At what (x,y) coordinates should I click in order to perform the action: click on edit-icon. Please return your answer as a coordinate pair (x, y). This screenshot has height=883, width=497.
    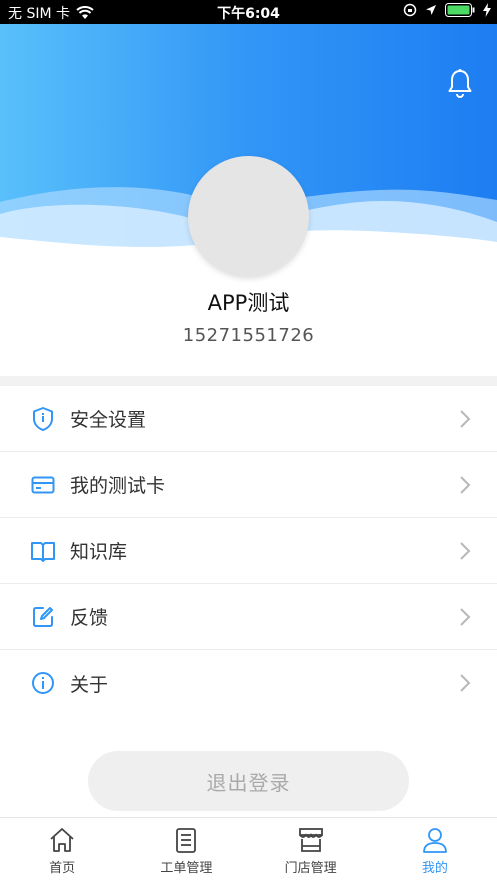
    Looking at the image, I should click on (43, 617).